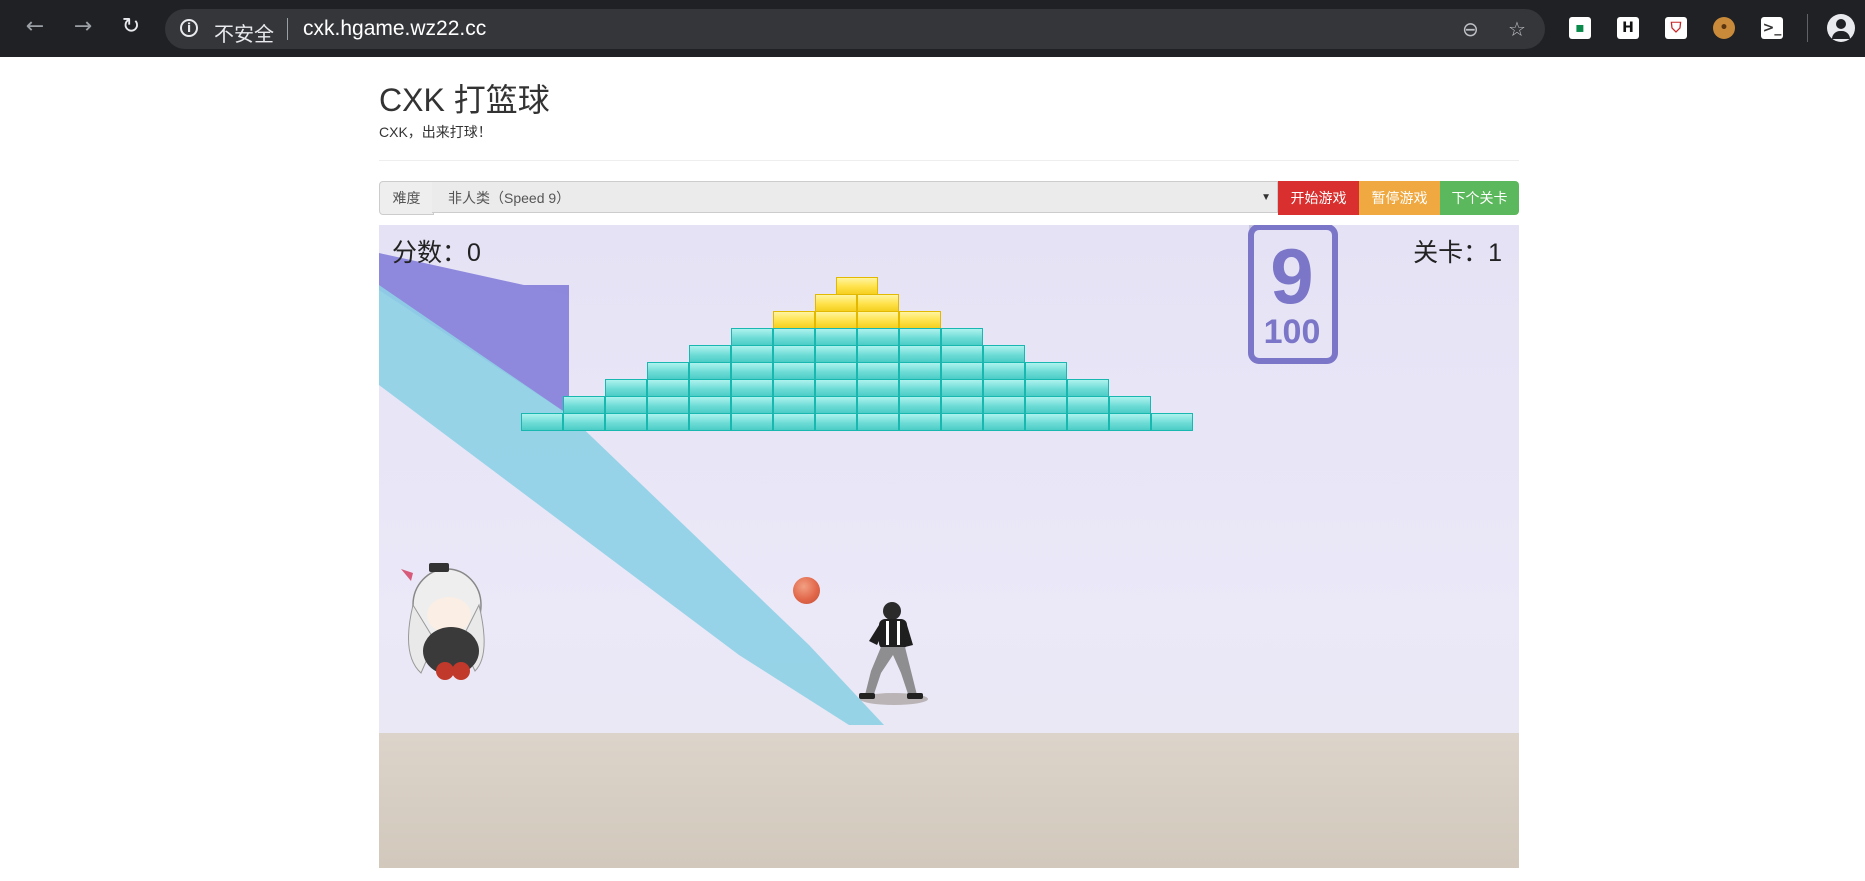 The width and height of the screenshot is (1865, 881). I want to click on start-game-button: 开始游戏, so click(1318, 198).